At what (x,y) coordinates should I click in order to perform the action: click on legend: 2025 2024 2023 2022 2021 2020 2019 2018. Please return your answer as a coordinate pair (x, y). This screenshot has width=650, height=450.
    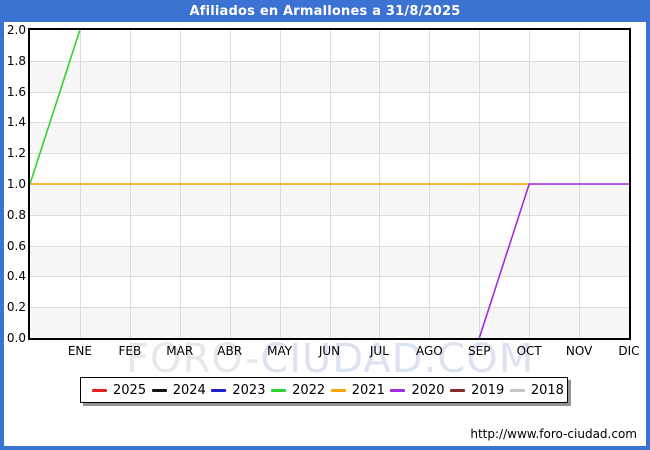
    Looking at the image, I should click on (324, 390).